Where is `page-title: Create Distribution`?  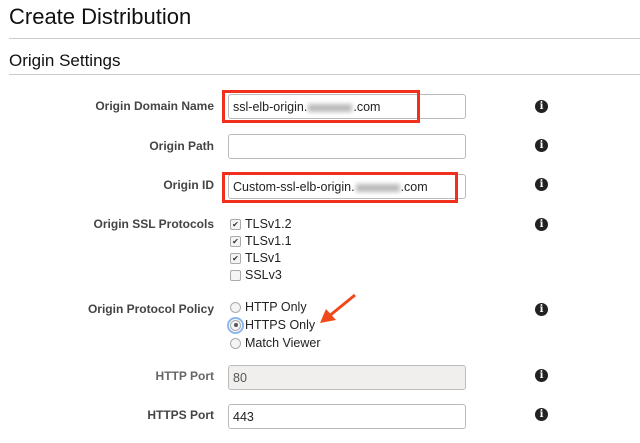 page-title: Create Distribution is located at coordinates (100, 16).